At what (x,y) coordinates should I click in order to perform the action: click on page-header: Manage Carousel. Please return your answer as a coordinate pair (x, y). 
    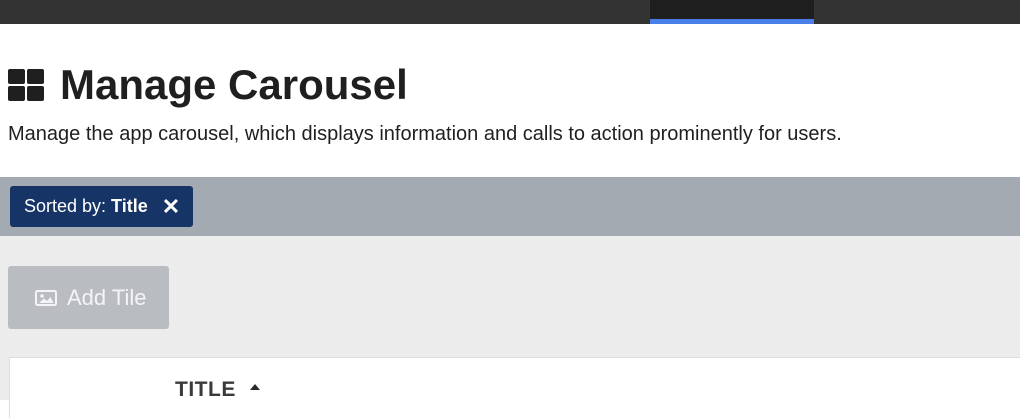
    Looking at the image, I should click on (208, 85).